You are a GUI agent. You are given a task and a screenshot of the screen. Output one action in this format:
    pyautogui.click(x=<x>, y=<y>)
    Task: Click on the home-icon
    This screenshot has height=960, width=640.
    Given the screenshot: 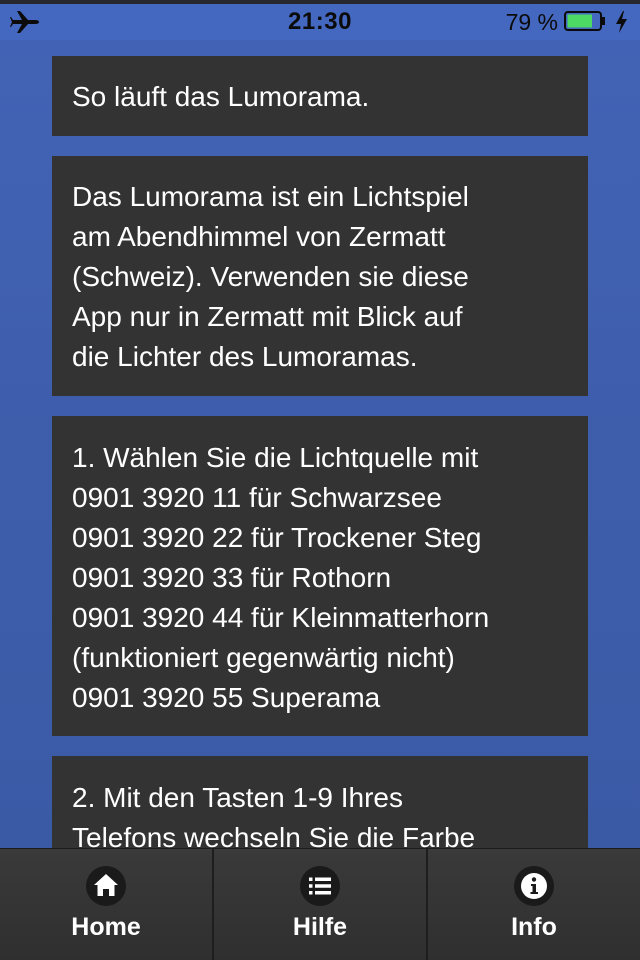 What is the action you would take?
    pyautogui.click(x=106, y=886)
    